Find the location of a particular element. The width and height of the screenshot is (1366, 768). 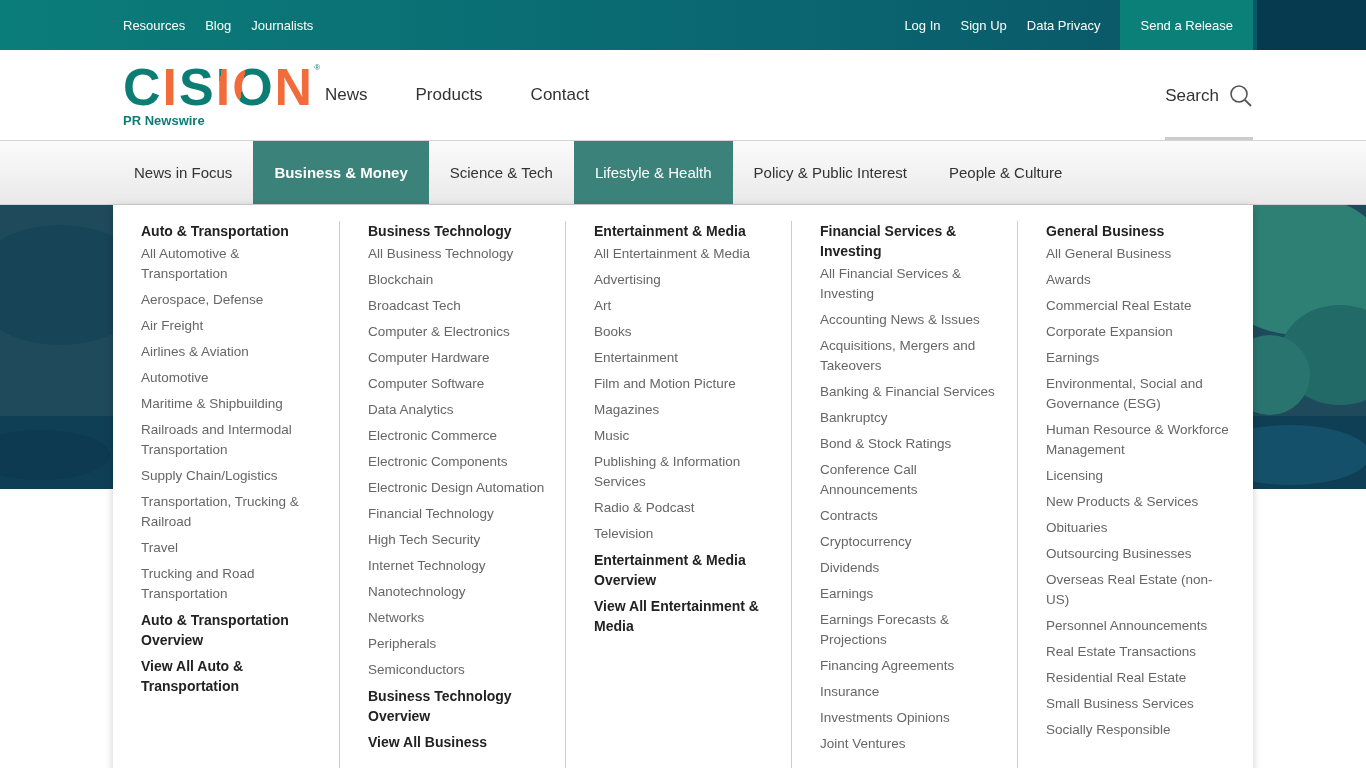

menu-item: Entertainment is located at coordinates (685, 358).